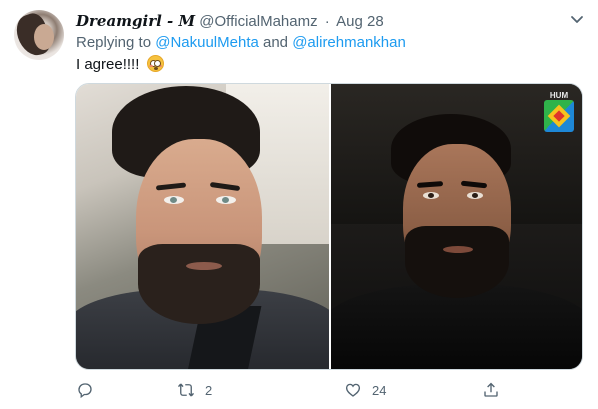 The image size is (598, 409). I want to click on like-button: 24, so click(365, 390).